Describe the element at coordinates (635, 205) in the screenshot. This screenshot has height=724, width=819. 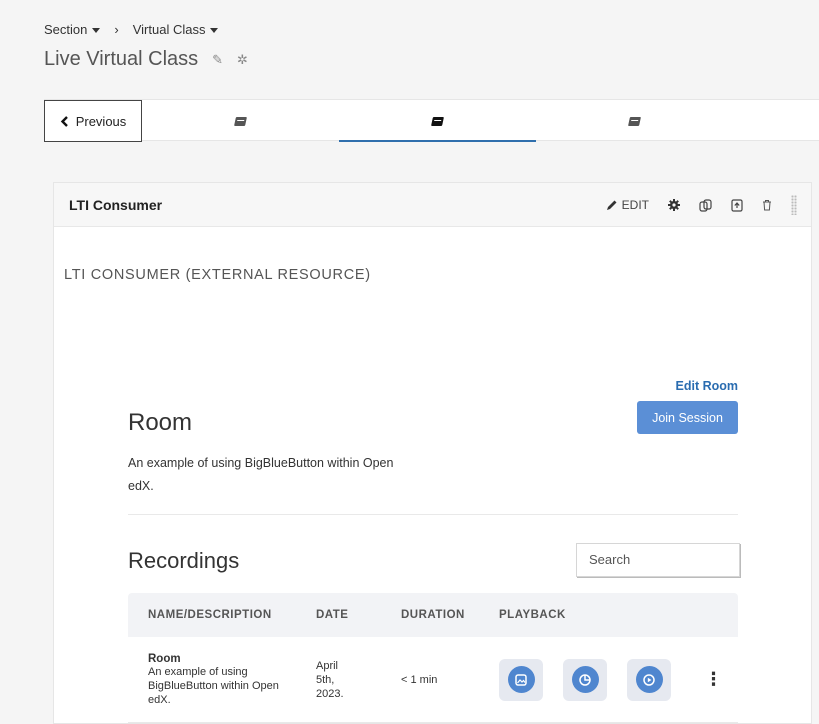
I see `edit-label: EDIT` at that location.